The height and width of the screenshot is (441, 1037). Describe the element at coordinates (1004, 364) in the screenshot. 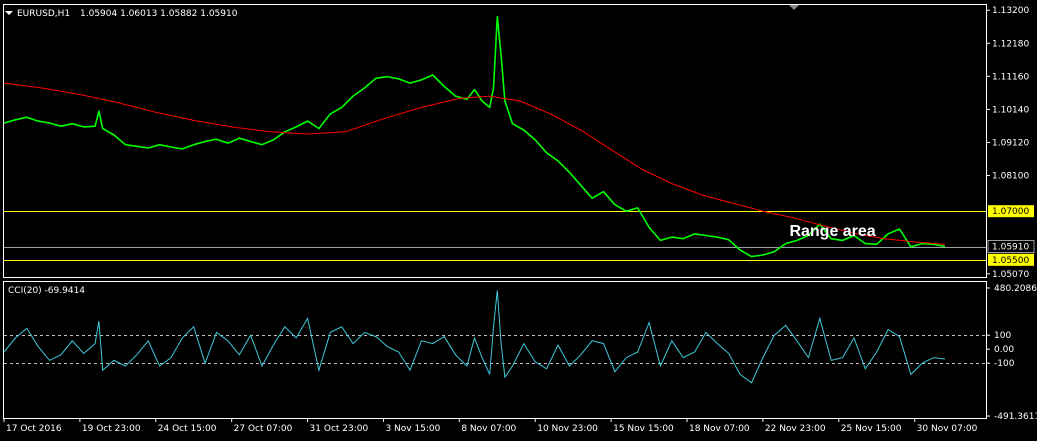

I see `indicator-tick-label: -100` at that location.